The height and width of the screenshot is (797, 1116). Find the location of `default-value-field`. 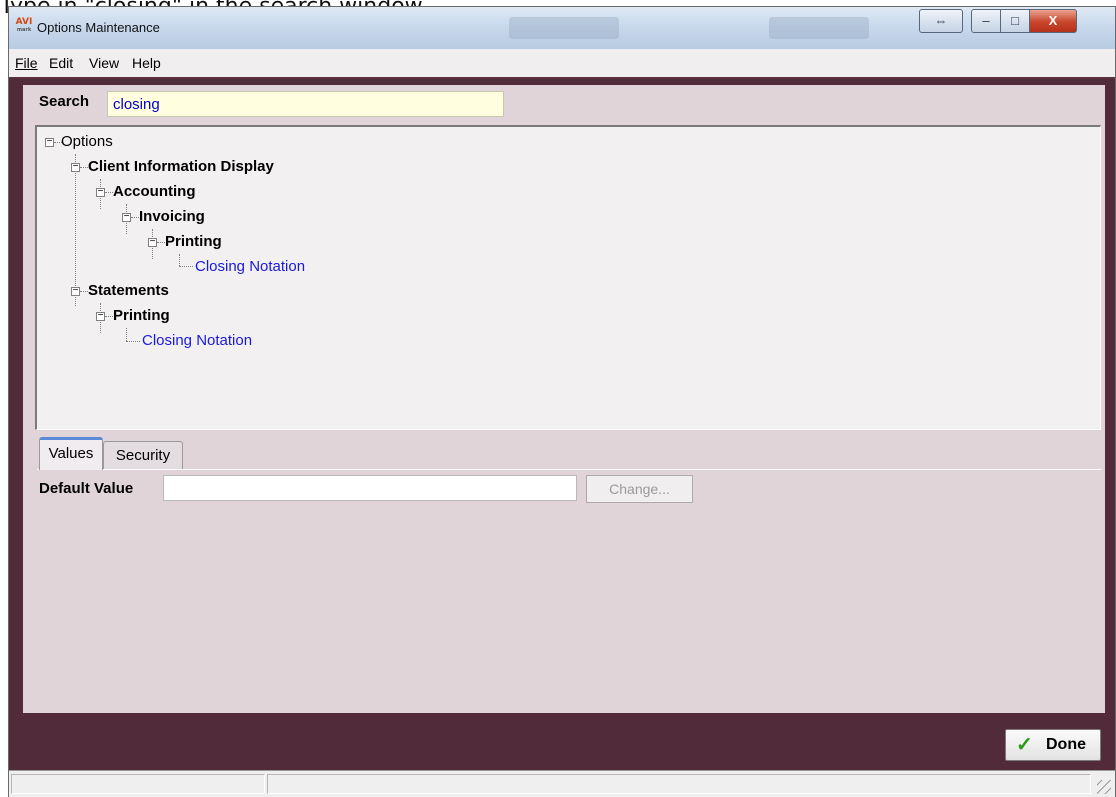

default-value-field is located at coordinates (370, 488).